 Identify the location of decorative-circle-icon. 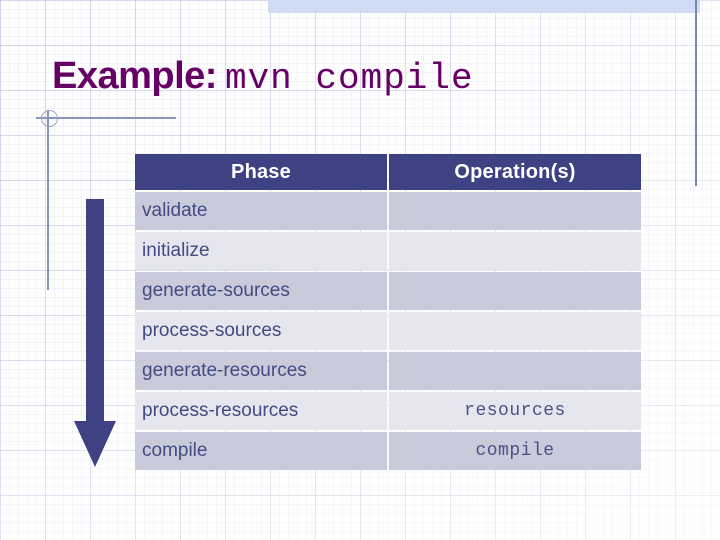
(49, 118).